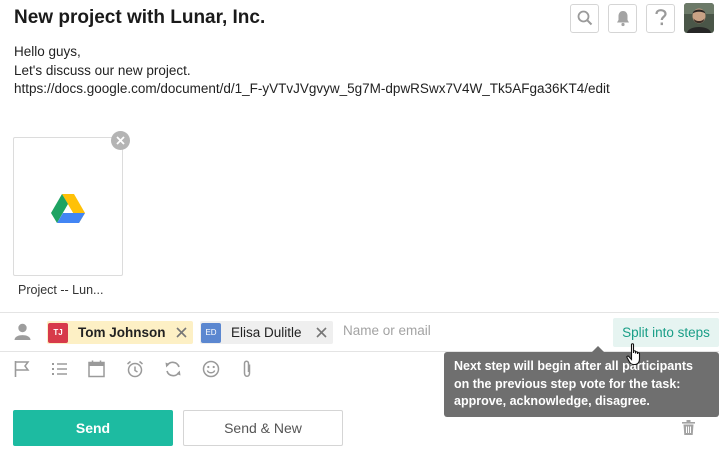  I want to click on search-button, so click(584, 18).